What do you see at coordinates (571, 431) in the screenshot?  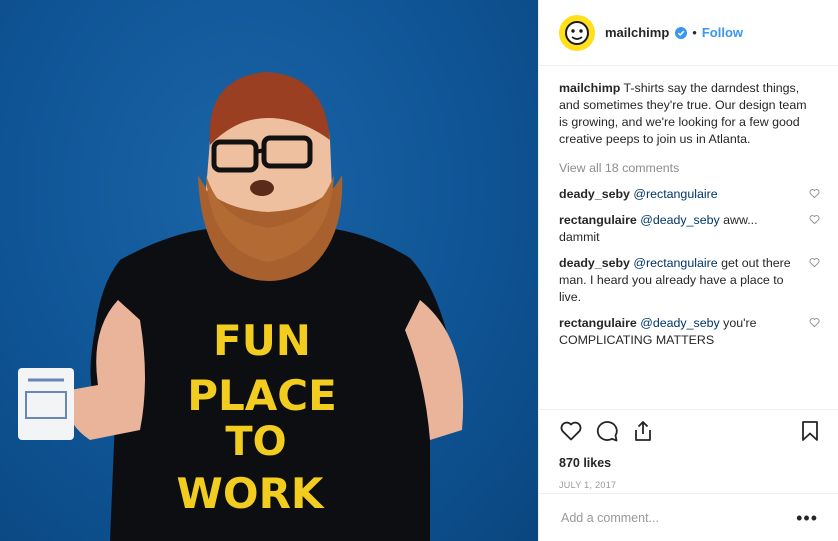 I see `heart-icon` at bounding box center [571, 431].